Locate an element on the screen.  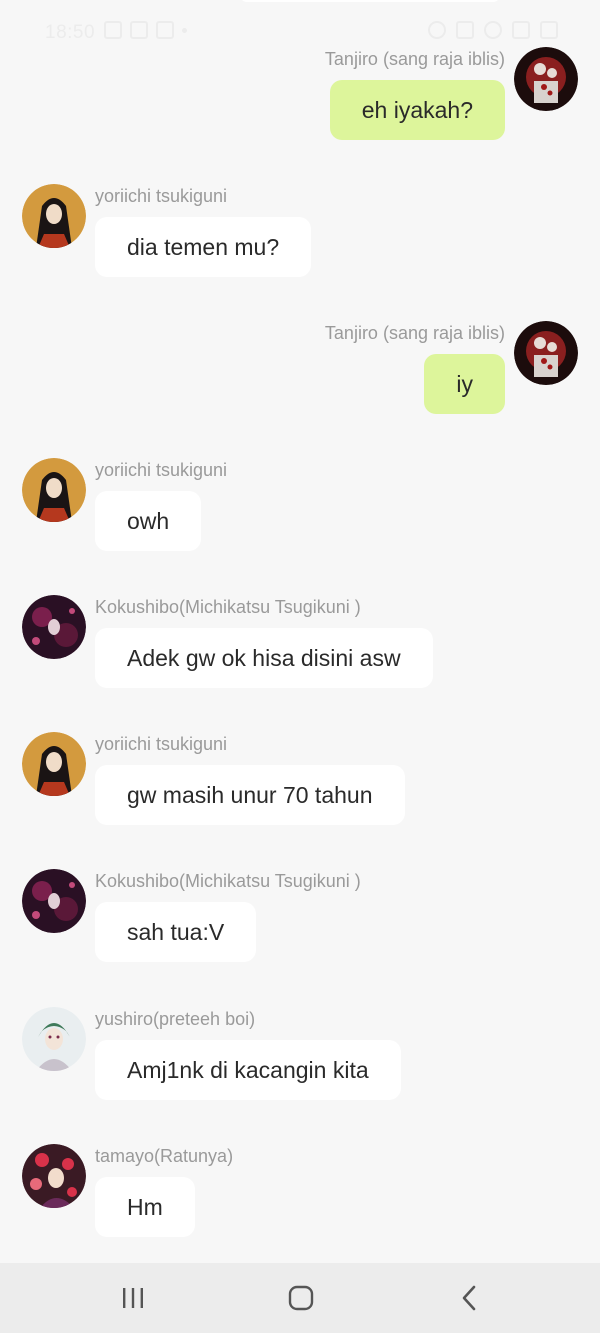
tamayo-avatar is located at coordinates (54, 1176).